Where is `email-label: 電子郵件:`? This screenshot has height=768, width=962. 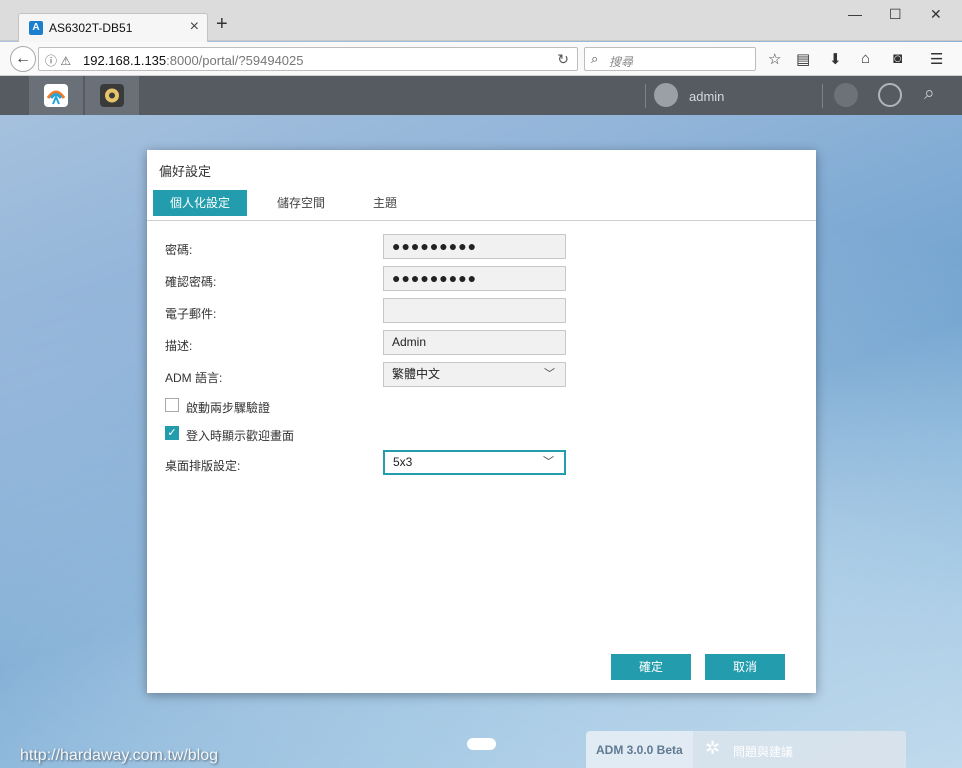
email-label: 電子郵件: is located at coordinates (191, 314).